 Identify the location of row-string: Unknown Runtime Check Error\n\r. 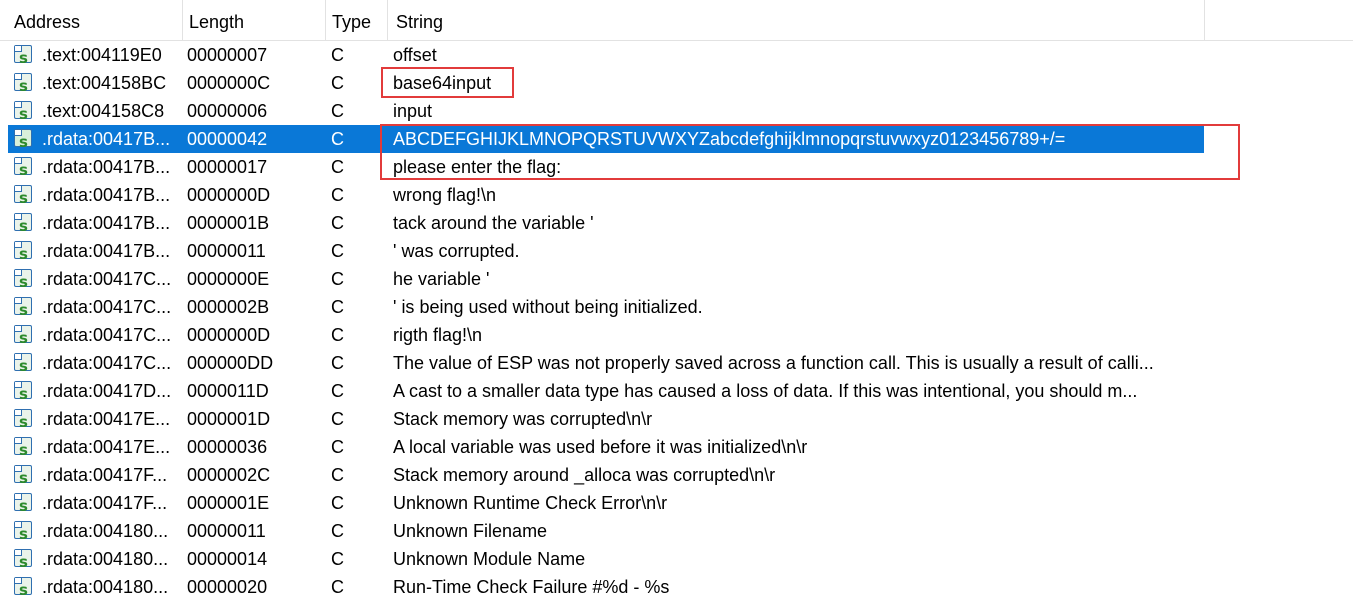
(530, 503).